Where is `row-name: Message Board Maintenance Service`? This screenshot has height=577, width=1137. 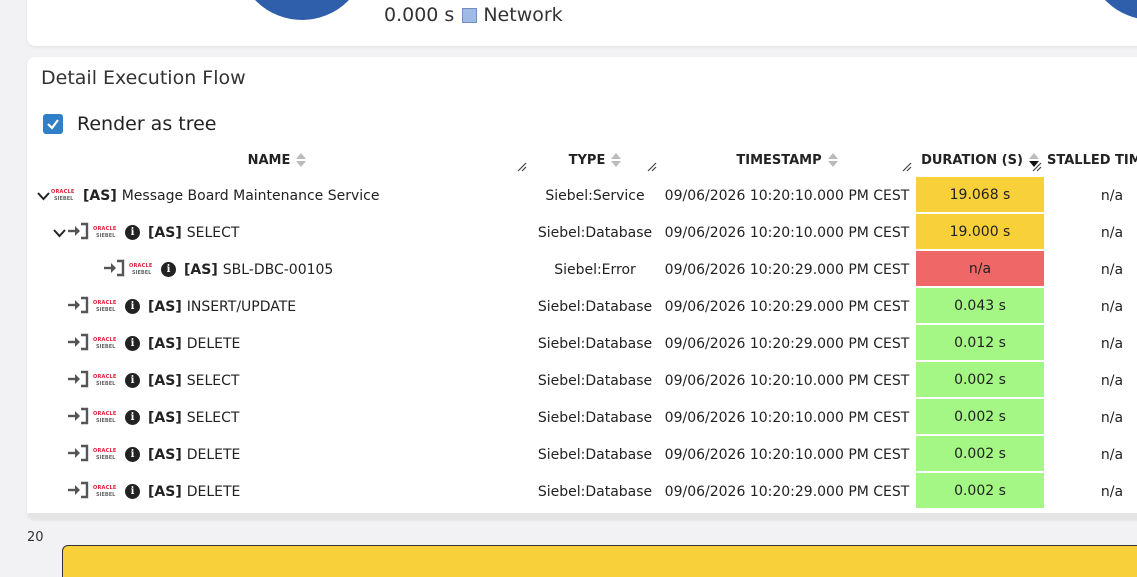 row-name: Message Board Maintenance Service is located at coordinates (250, 195).